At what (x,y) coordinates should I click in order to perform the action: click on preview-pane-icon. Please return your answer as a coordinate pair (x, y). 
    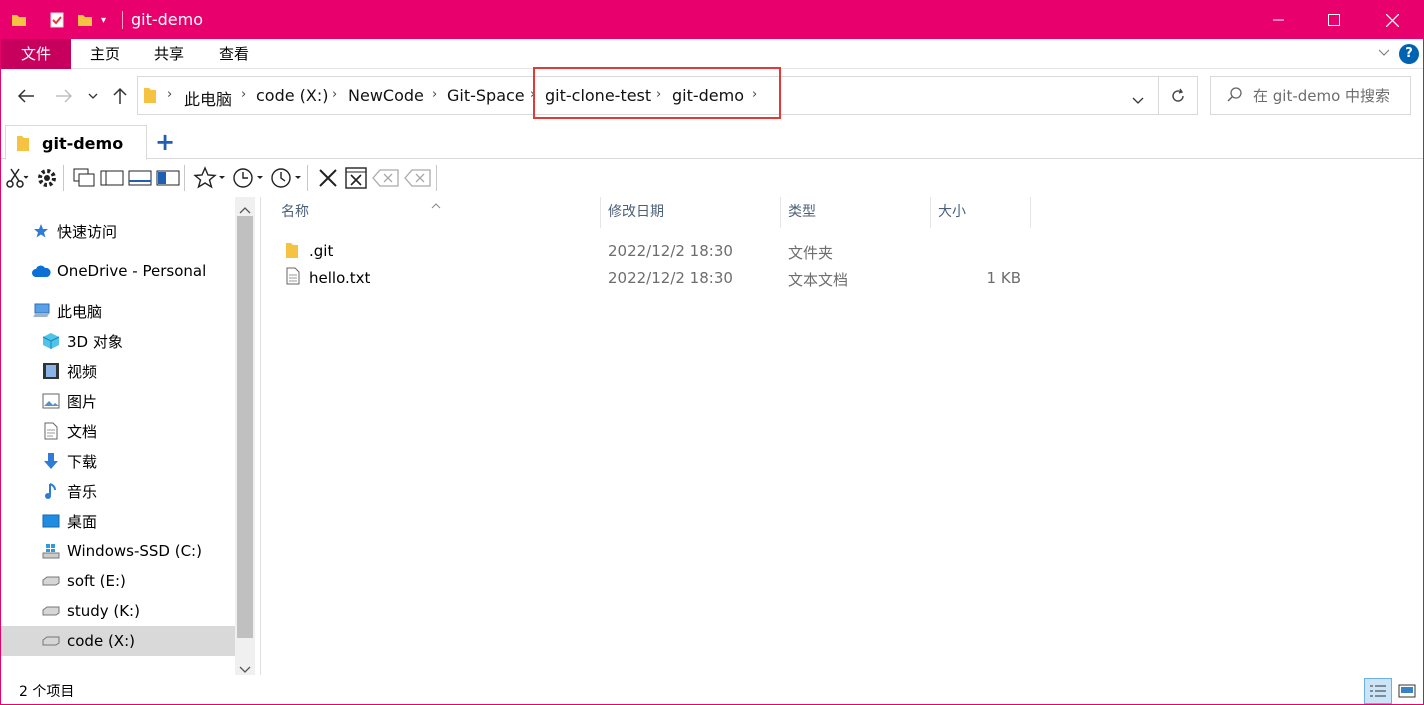
    Looking at the image, I should click on (140, 178).